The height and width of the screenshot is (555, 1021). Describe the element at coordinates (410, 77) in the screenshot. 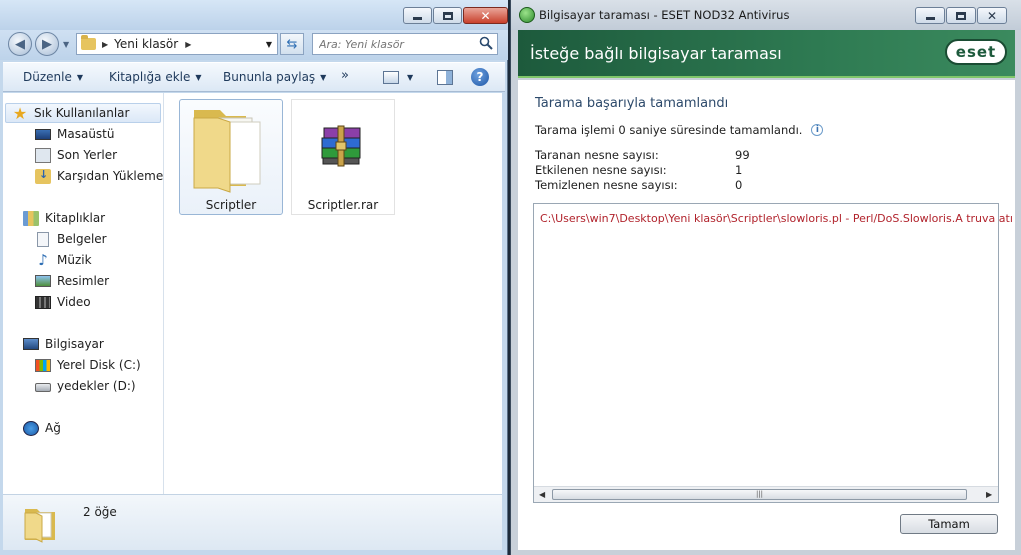

I see `view-dropdown-icon: ▼` at that location.